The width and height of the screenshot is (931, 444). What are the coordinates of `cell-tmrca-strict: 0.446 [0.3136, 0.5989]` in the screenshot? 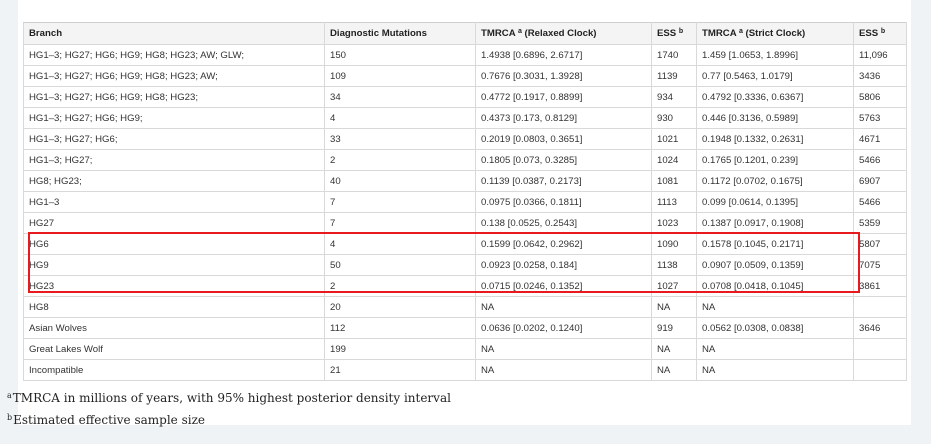 It's located at (775, 118).